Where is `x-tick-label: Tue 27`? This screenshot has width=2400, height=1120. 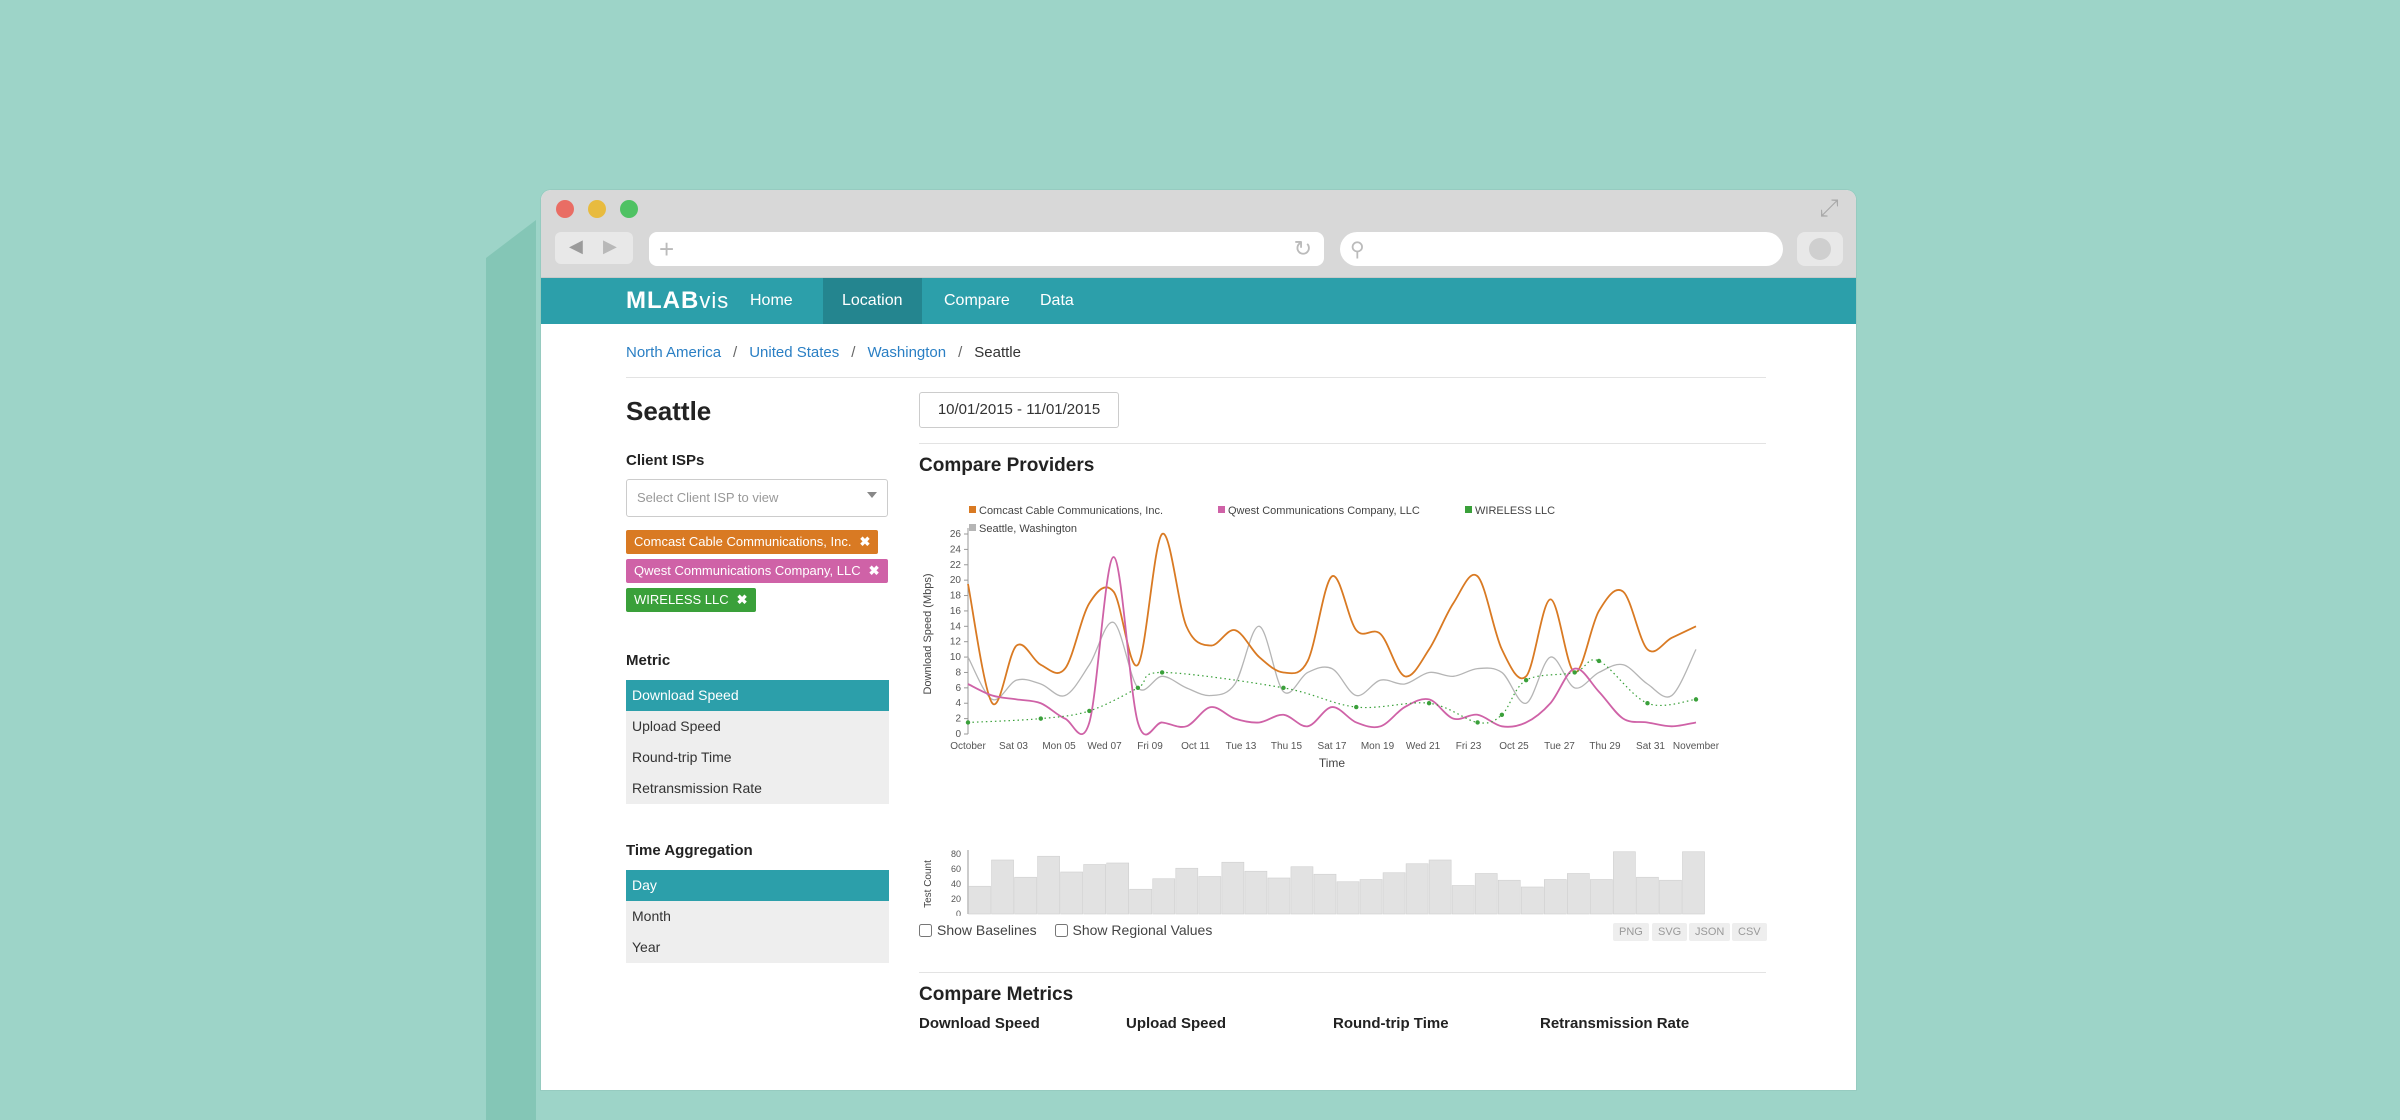 x-tick-label: Tue 27 is located at coordinates (1559, 746).